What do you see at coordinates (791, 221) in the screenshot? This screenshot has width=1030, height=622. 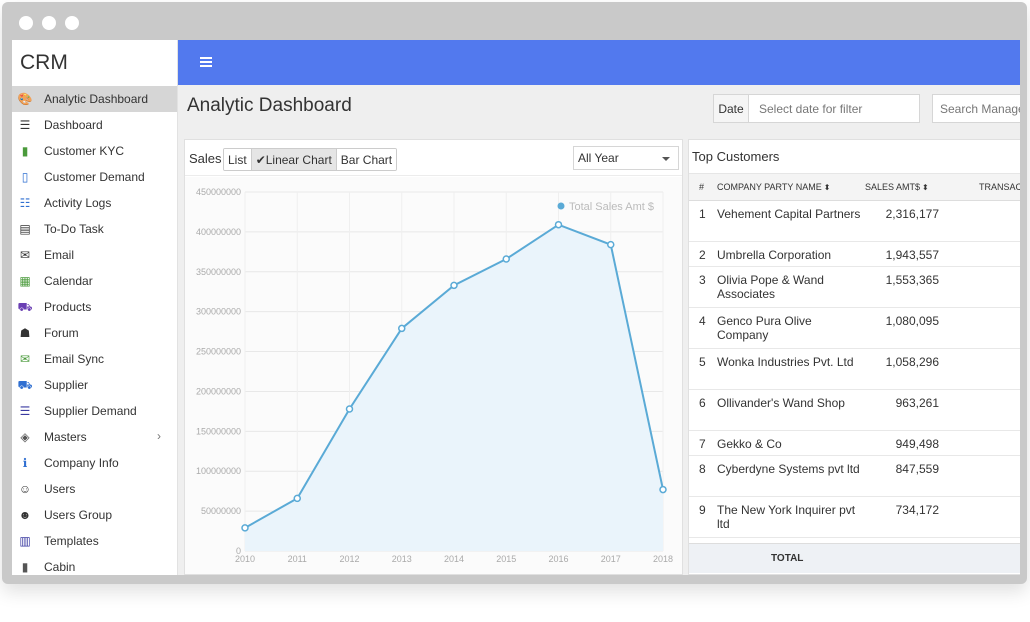 I see `company-name: Vehement Capital Partners` at bounding box center [791, 221].